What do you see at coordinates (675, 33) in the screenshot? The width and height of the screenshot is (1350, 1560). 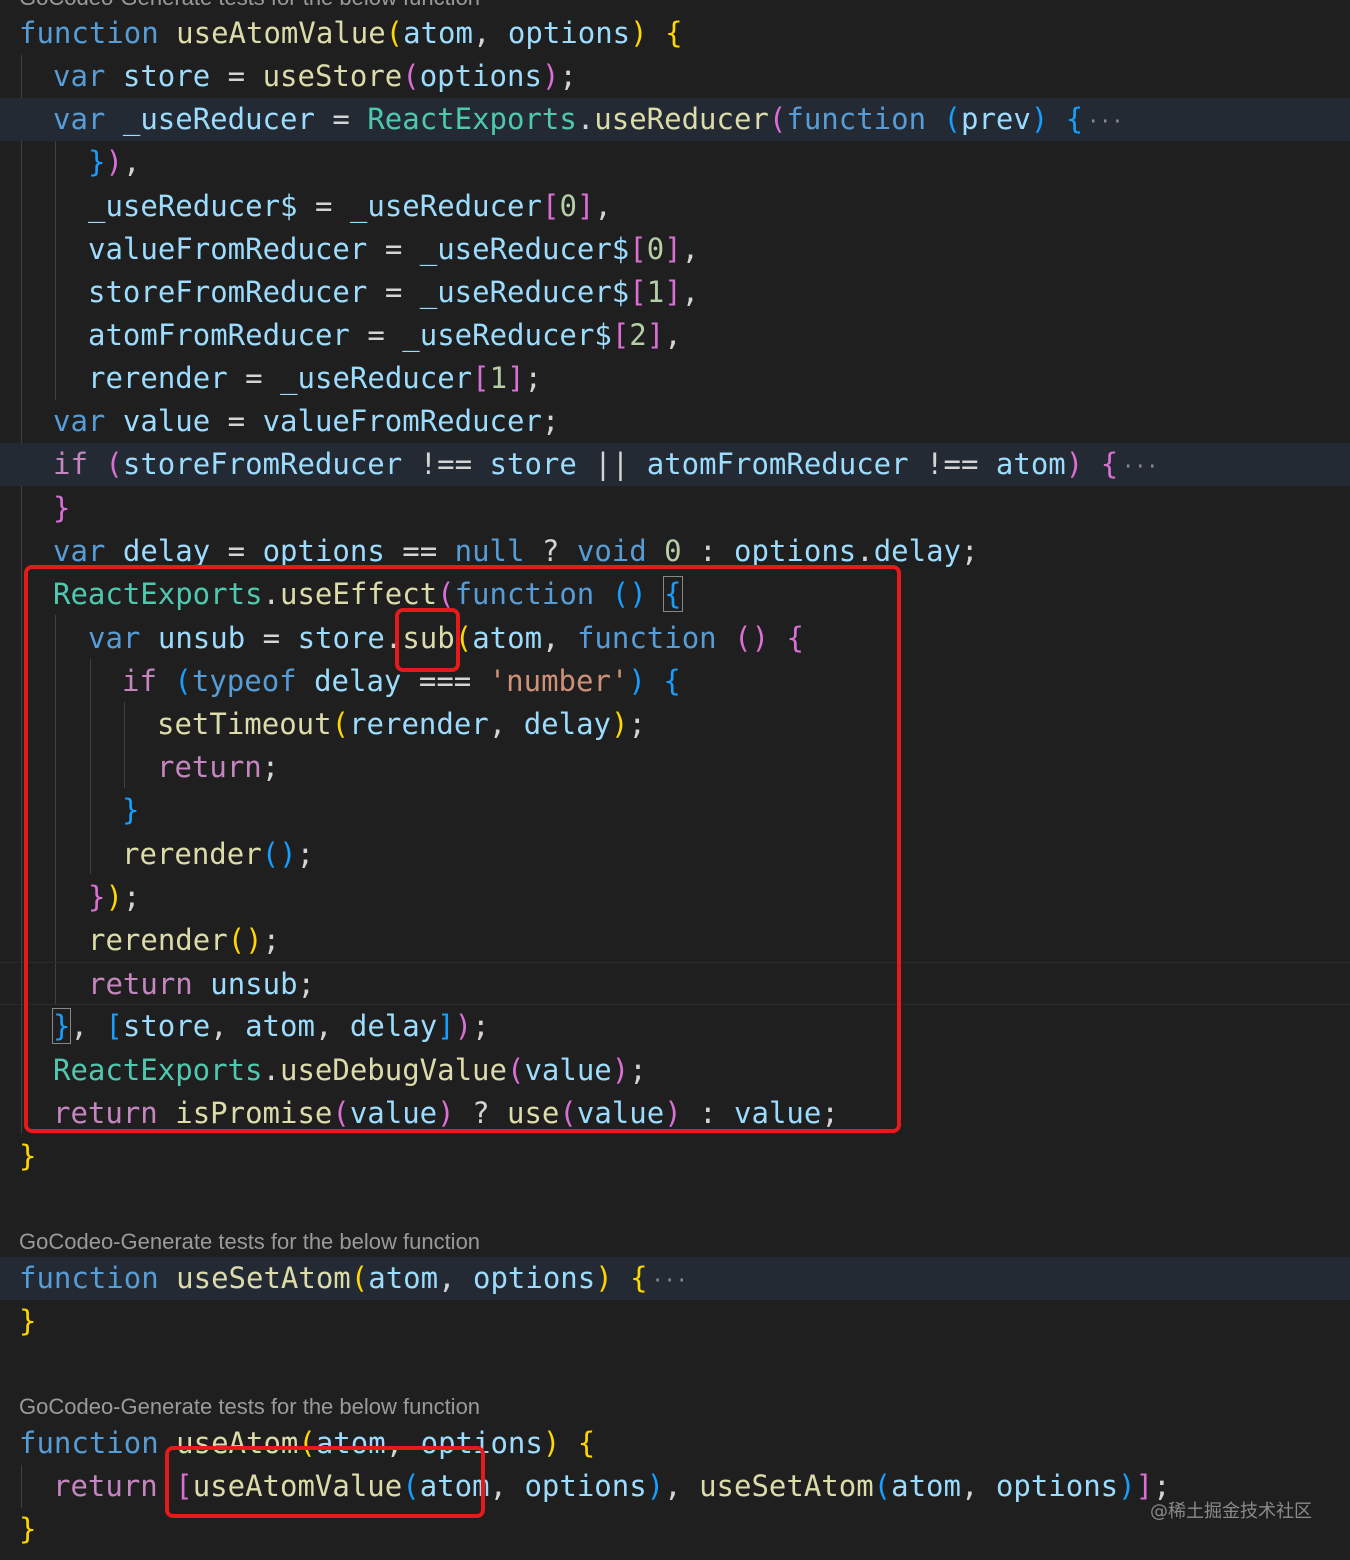 I see `code-line-1: function useAtomValue(atom, options) {` at bounding box center [675, 33].